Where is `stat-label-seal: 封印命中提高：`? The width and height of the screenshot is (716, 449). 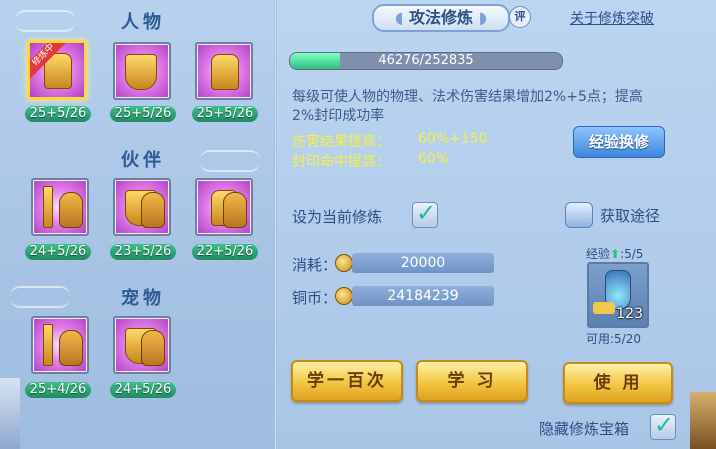
stat-label-seal: 封印命中提高： is located at coordinates (341, 162).